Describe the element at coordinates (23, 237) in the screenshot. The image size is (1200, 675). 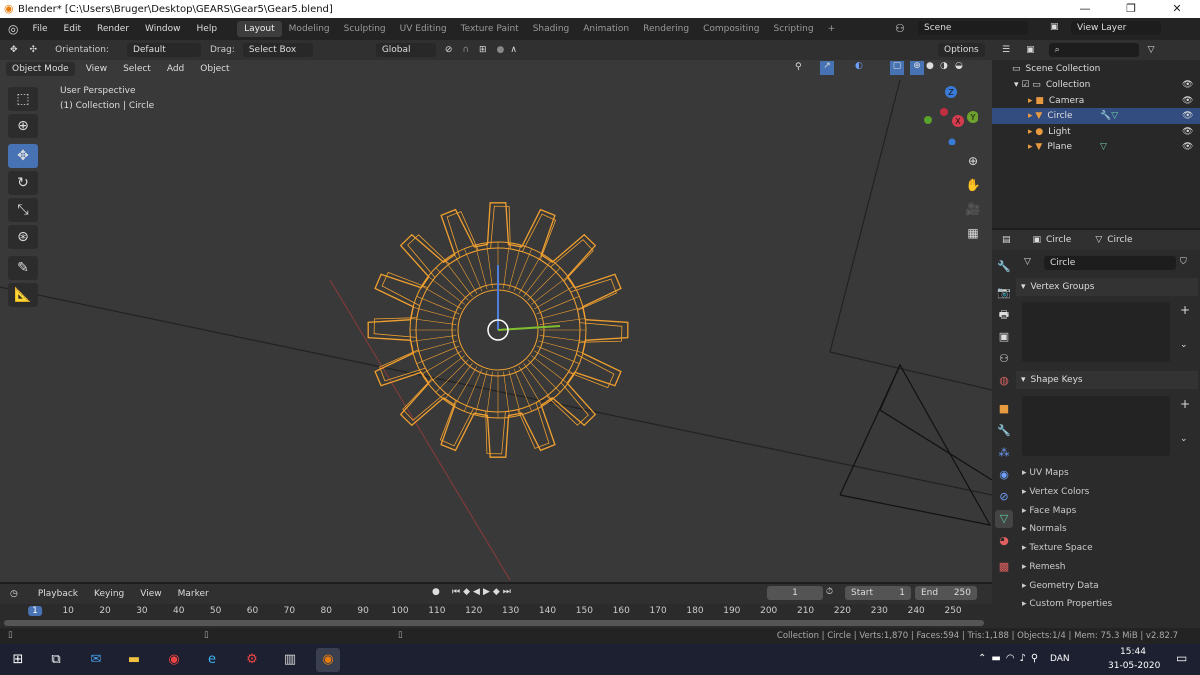
I see `transform-tool: ⊛` at that location.